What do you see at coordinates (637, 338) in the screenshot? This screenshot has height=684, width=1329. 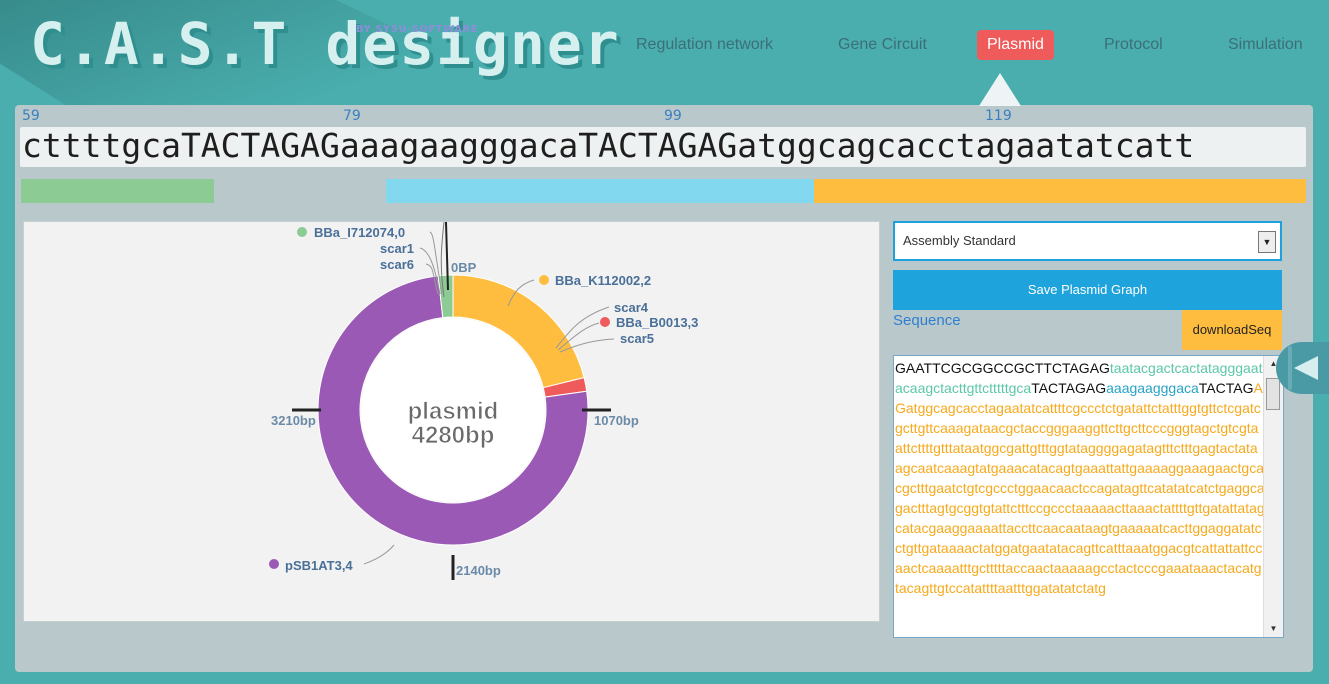 I see `label-scar5: scar5` at bounding box center [637, 338].